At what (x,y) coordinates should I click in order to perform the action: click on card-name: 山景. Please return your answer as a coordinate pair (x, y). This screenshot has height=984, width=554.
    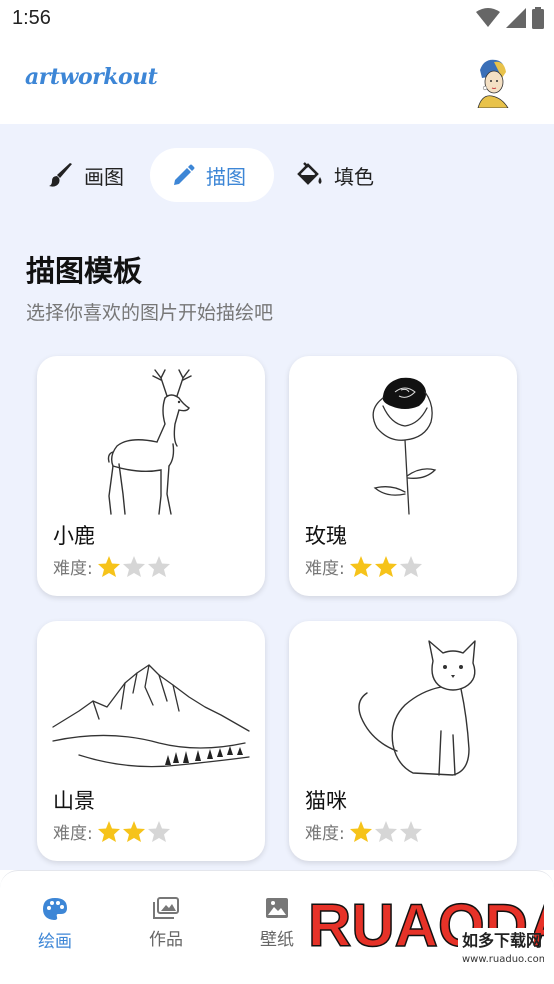
    Looking at the image, I should click on (74, 801).